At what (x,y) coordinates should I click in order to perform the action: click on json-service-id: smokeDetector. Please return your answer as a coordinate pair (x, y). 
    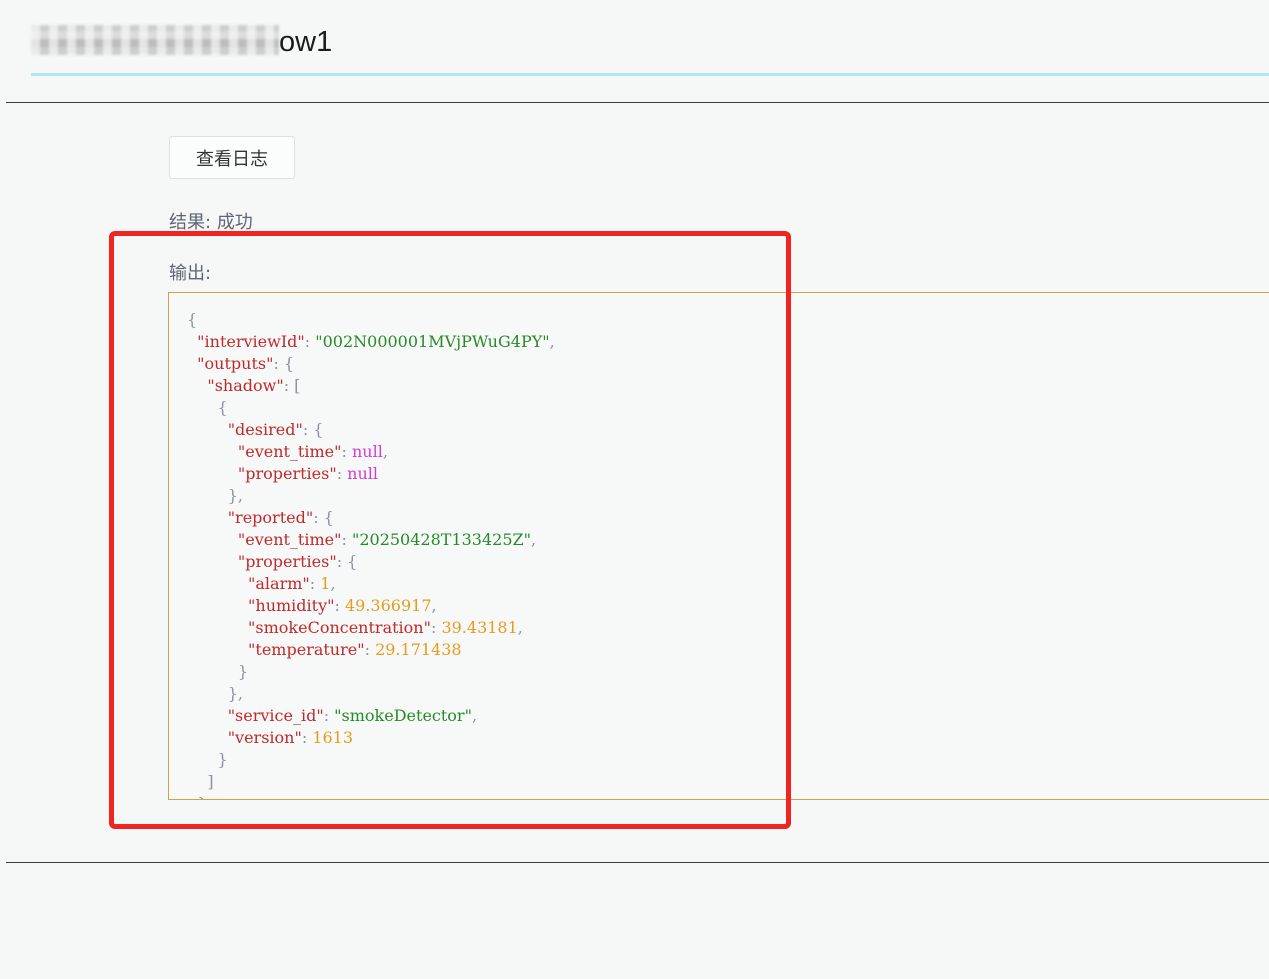
    Looking at the image, I should click on (403, 715).